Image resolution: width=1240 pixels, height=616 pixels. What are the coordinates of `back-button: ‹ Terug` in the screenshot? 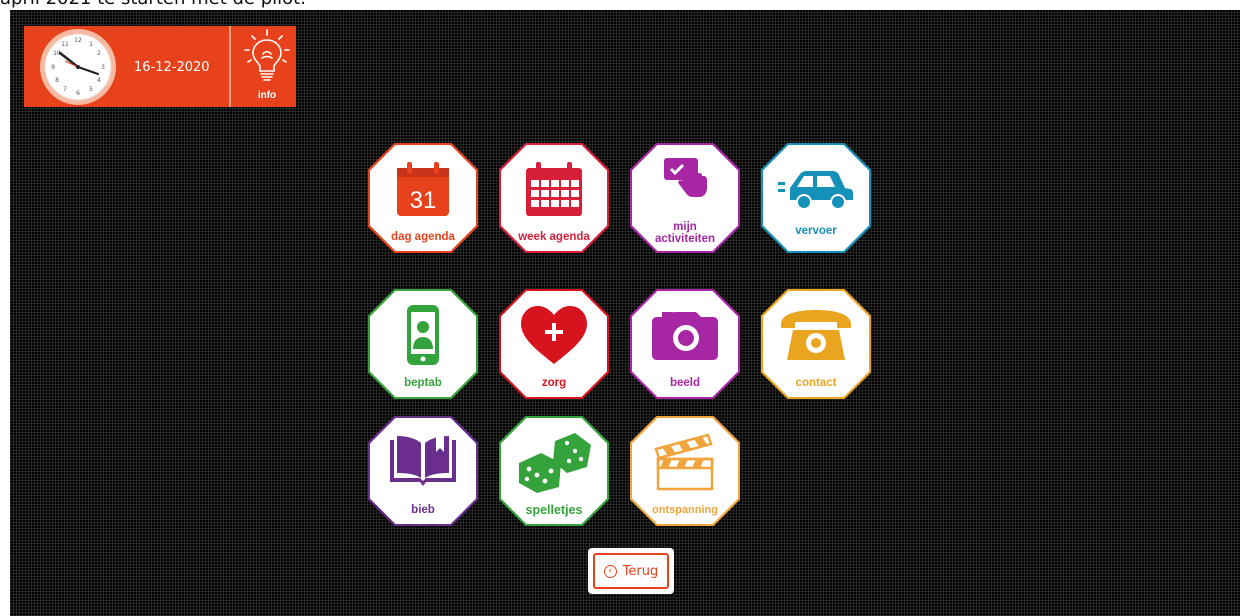 It's located at (631, 571).